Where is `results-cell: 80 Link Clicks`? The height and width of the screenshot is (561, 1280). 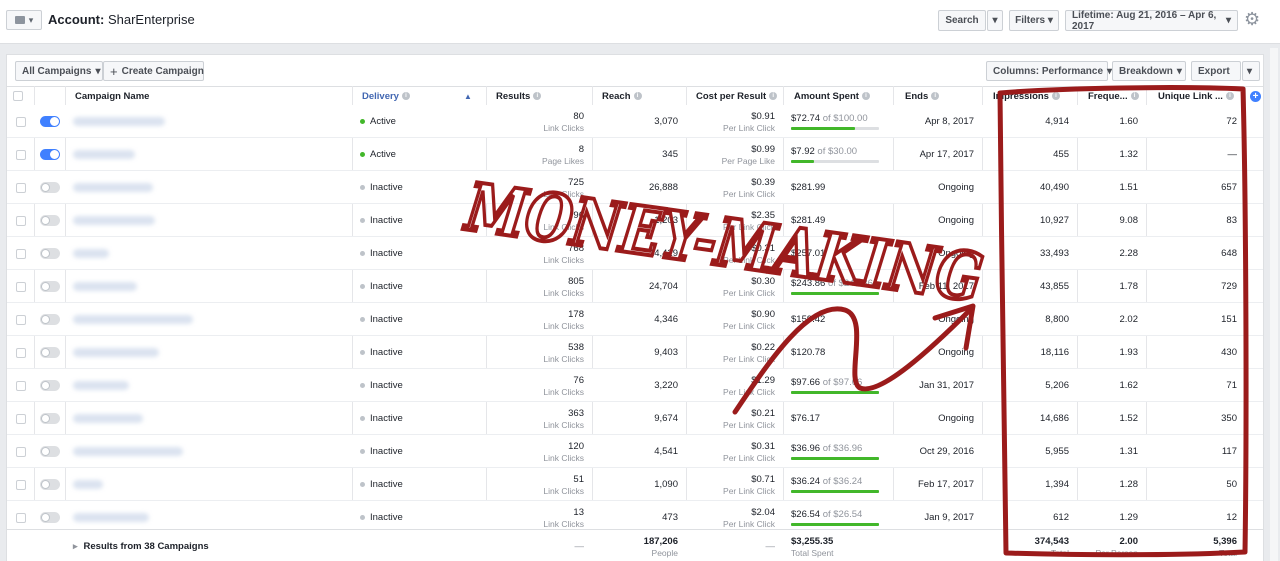
results-cell: 80 Link Clicks is located at coordinates (563, 121).